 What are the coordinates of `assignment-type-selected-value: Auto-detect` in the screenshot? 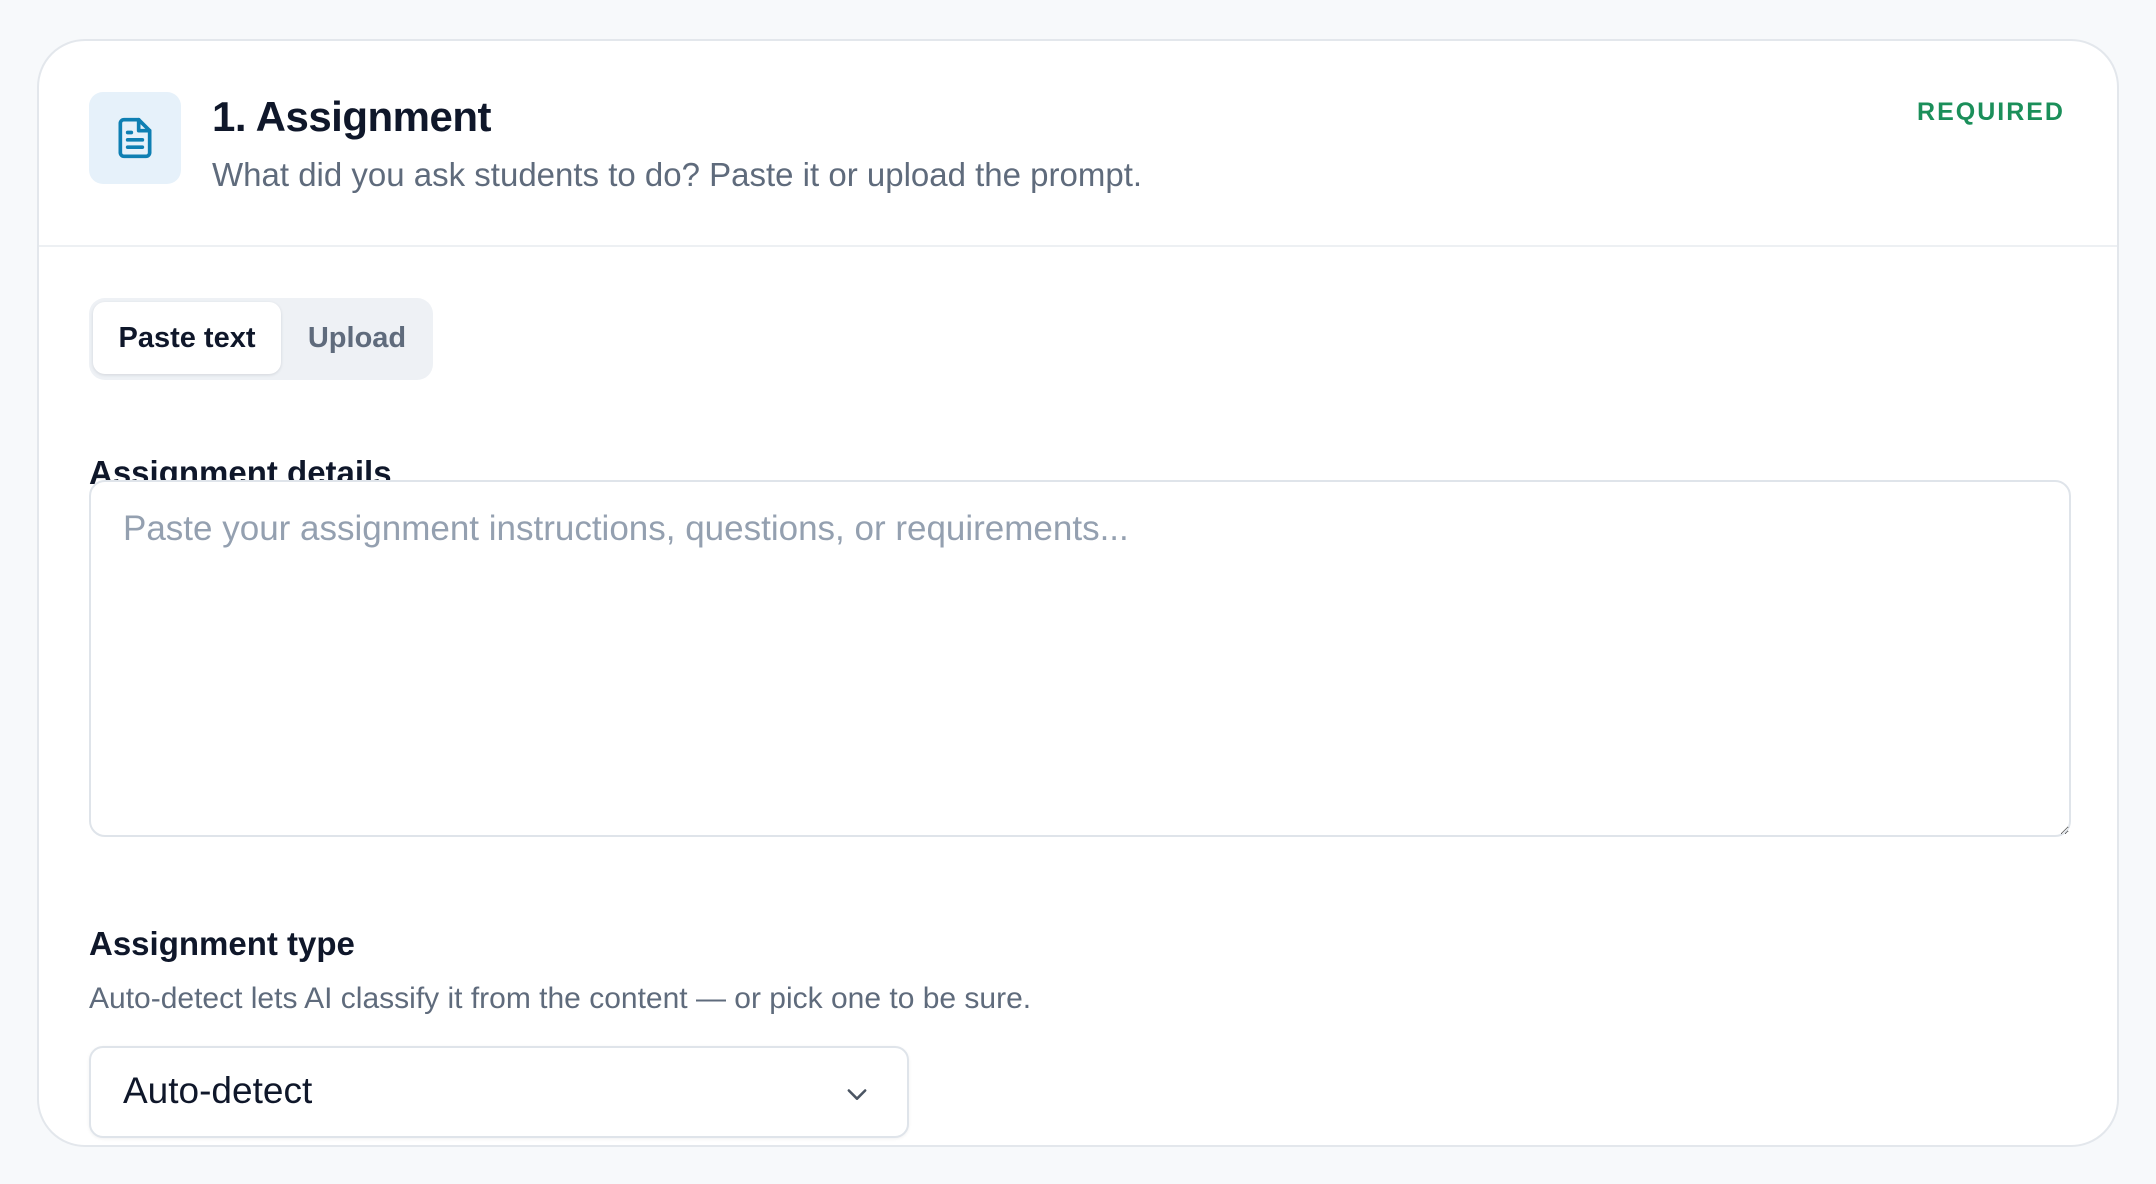 It's located at (218, 1090).